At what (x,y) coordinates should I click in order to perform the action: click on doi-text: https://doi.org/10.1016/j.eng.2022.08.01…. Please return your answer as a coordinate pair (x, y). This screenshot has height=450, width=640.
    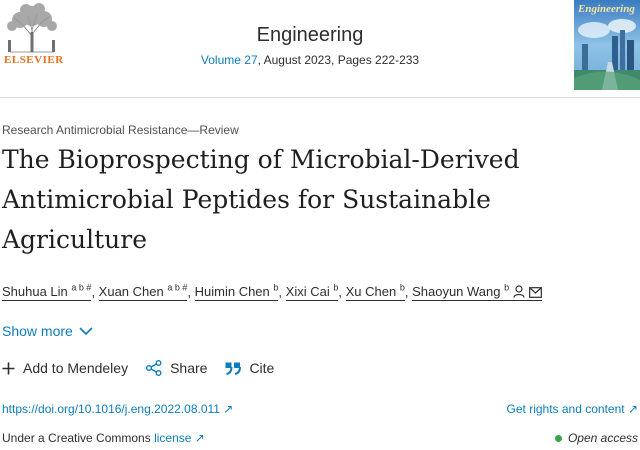
    Looking at the image, I should click on (111, 409).